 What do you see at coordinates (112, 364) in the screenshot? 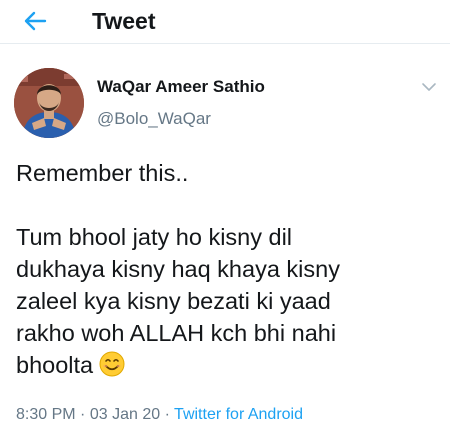
I see `smiling-face-emoji-icon` at bounding box center [112, 364].